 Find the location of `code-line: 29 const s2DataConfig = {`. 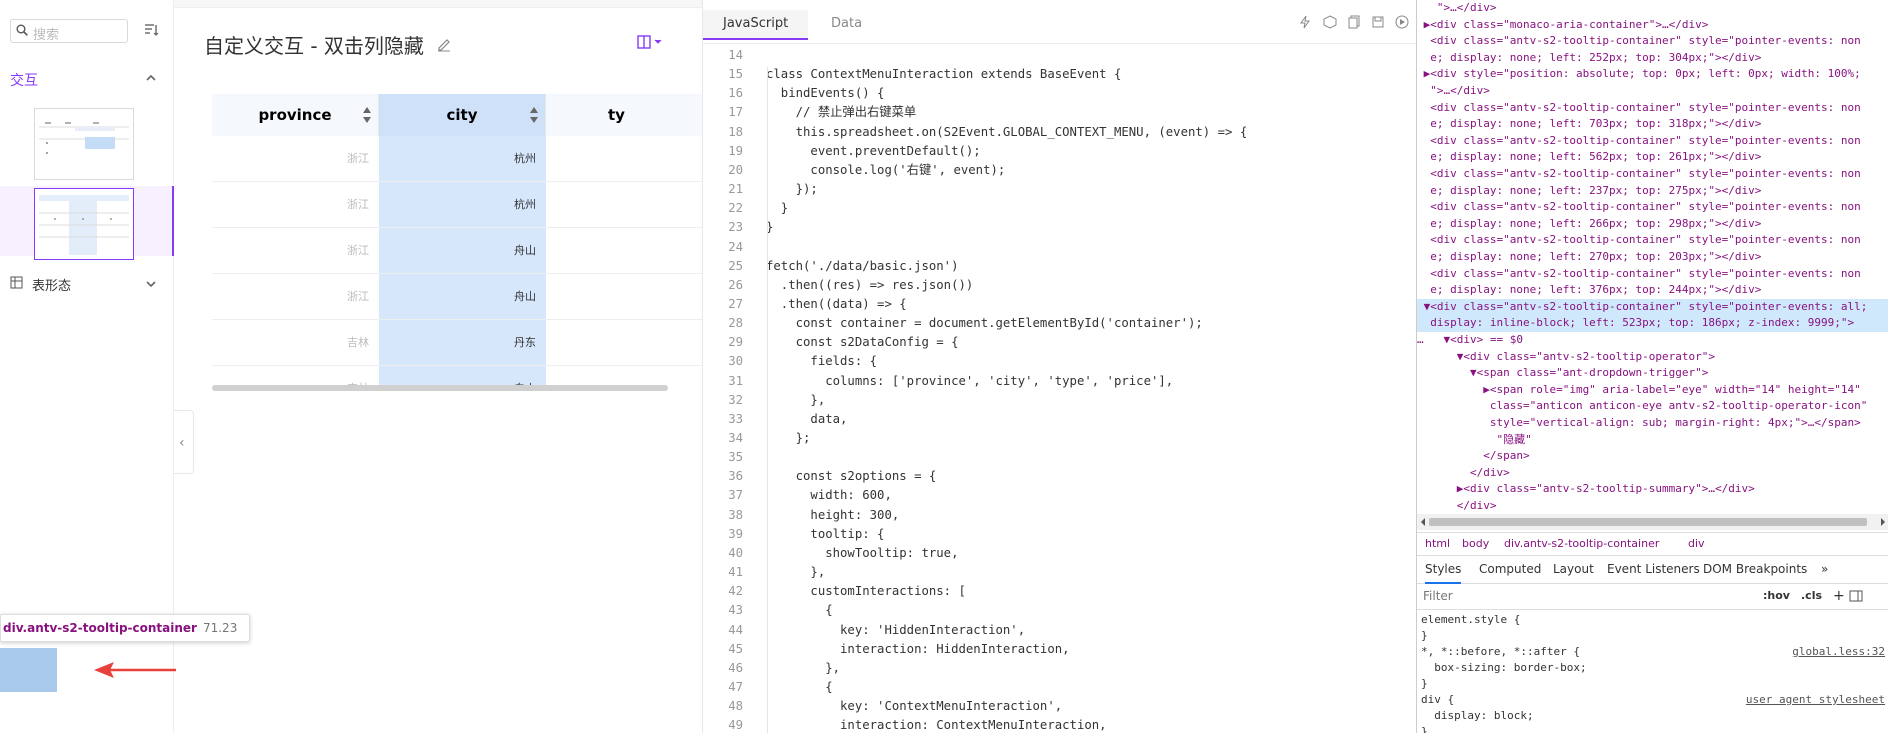

code-line: 29 const s2DataConfig = { is located at coordinates (1060, 342).